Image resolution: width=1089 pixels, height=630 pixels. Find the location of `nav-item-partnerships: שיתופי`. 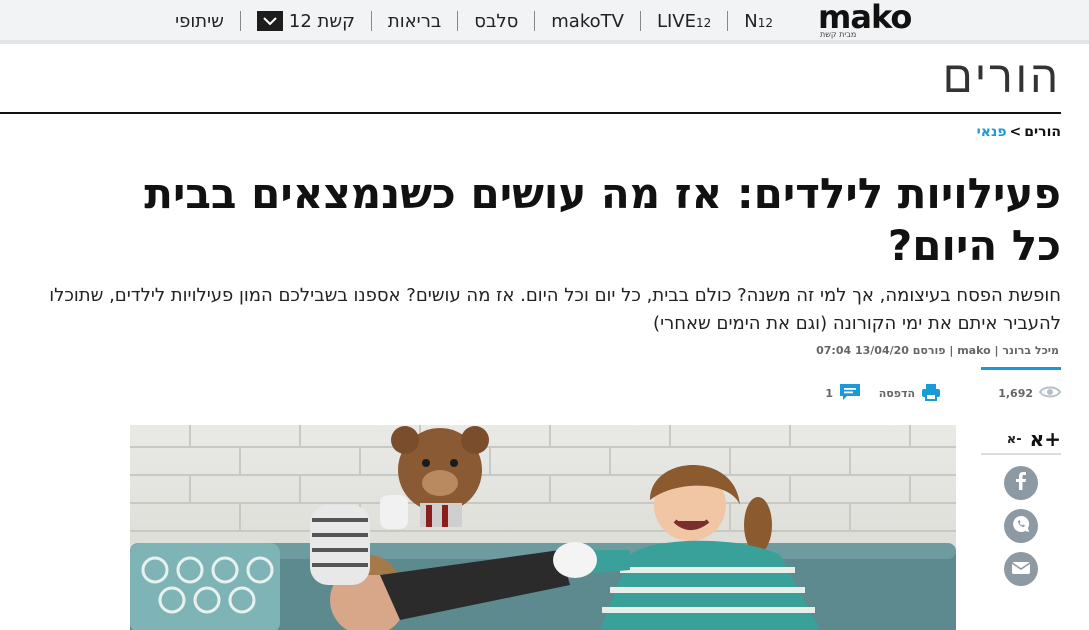

nav-item-partnerships: שיתופי is located at coordinates (199, 21).